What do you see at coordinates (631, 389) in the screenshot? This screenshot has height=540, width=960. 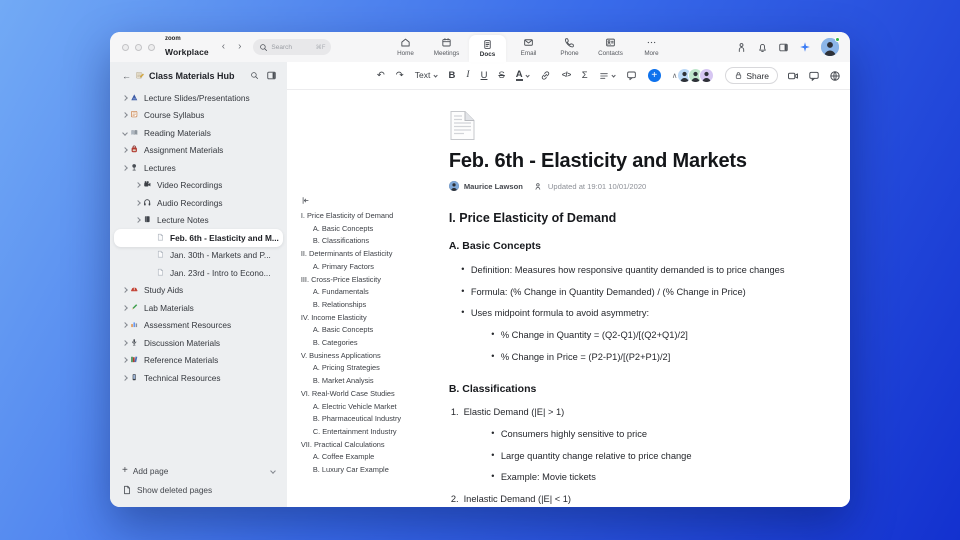 I see `doc-heading-2: B. Classifications` at bounding box center [631, 389].